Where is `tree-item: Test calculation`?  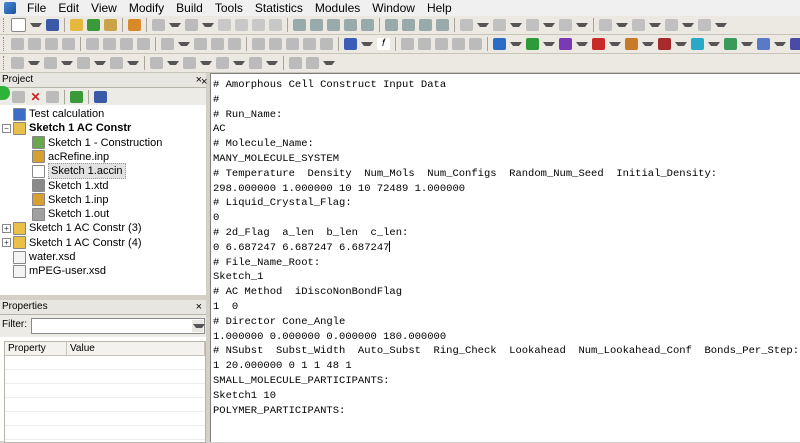
tree-item: Test calculation is located at coordinates (53, 114).